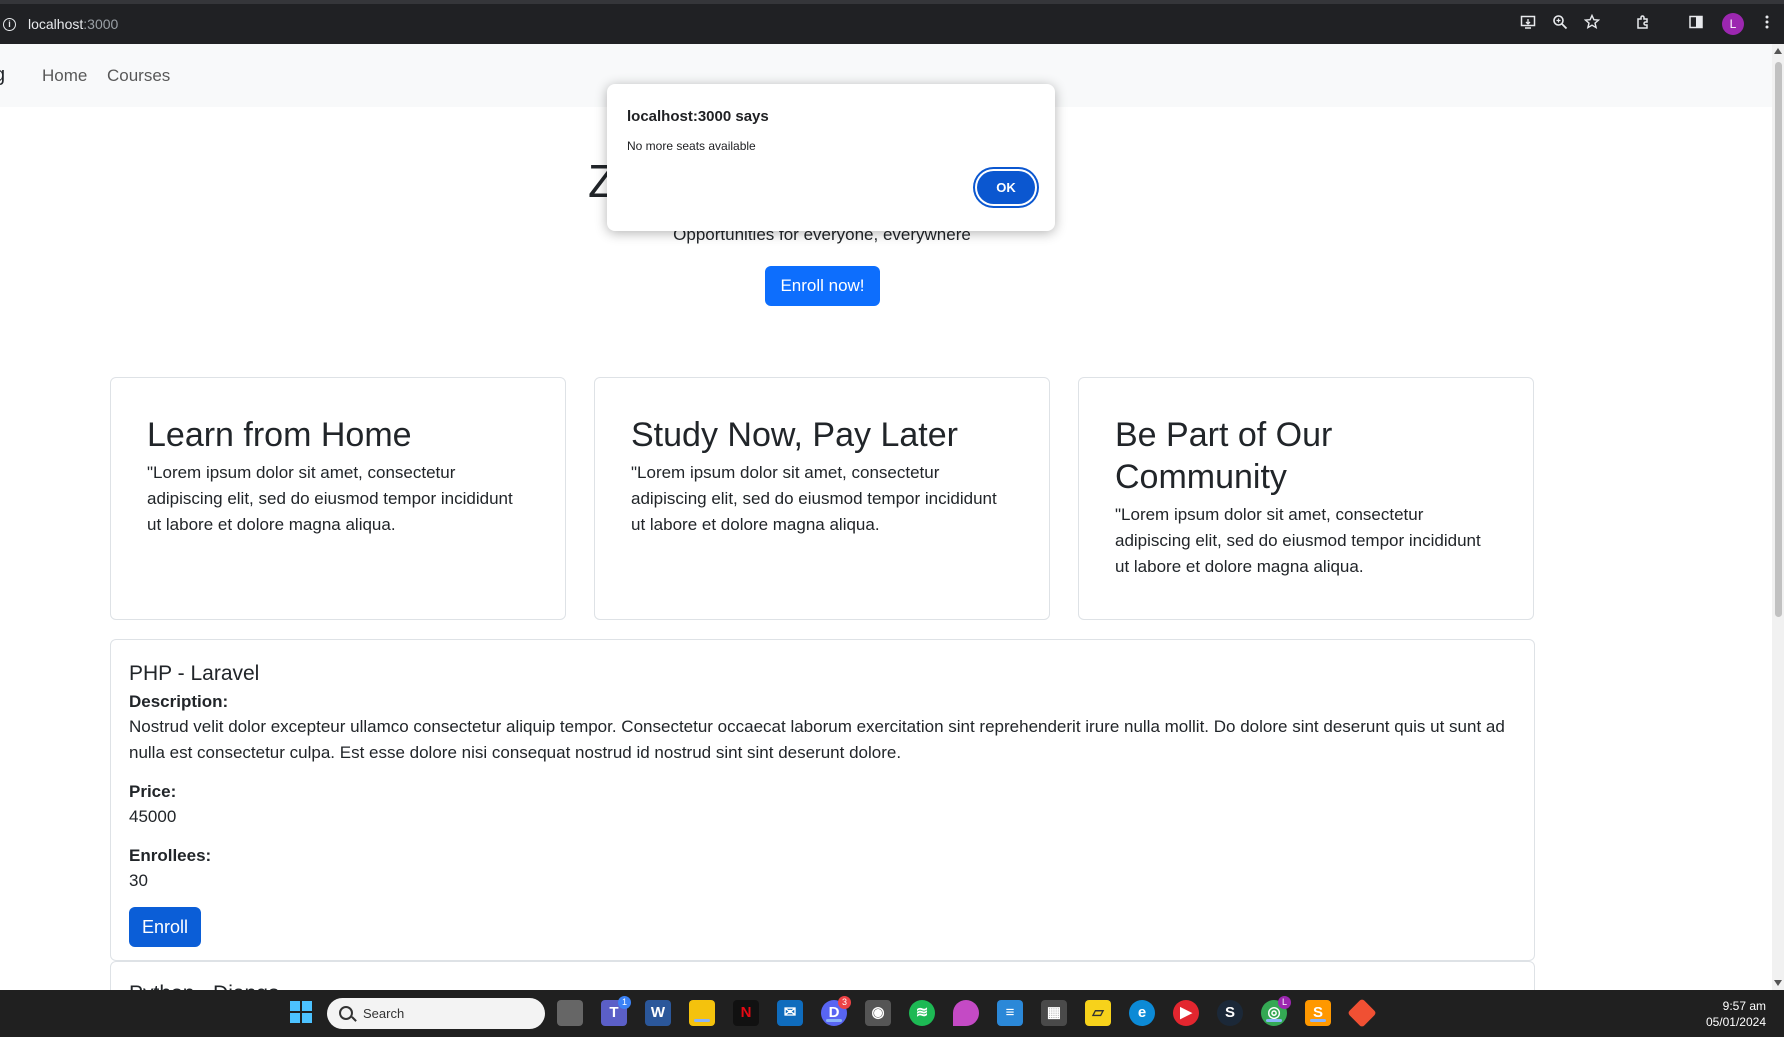  What do you see at coordinates (138, 76) in the screenshot?
I see `nav-link-courses: Courses` at bounding box center [138, 76].